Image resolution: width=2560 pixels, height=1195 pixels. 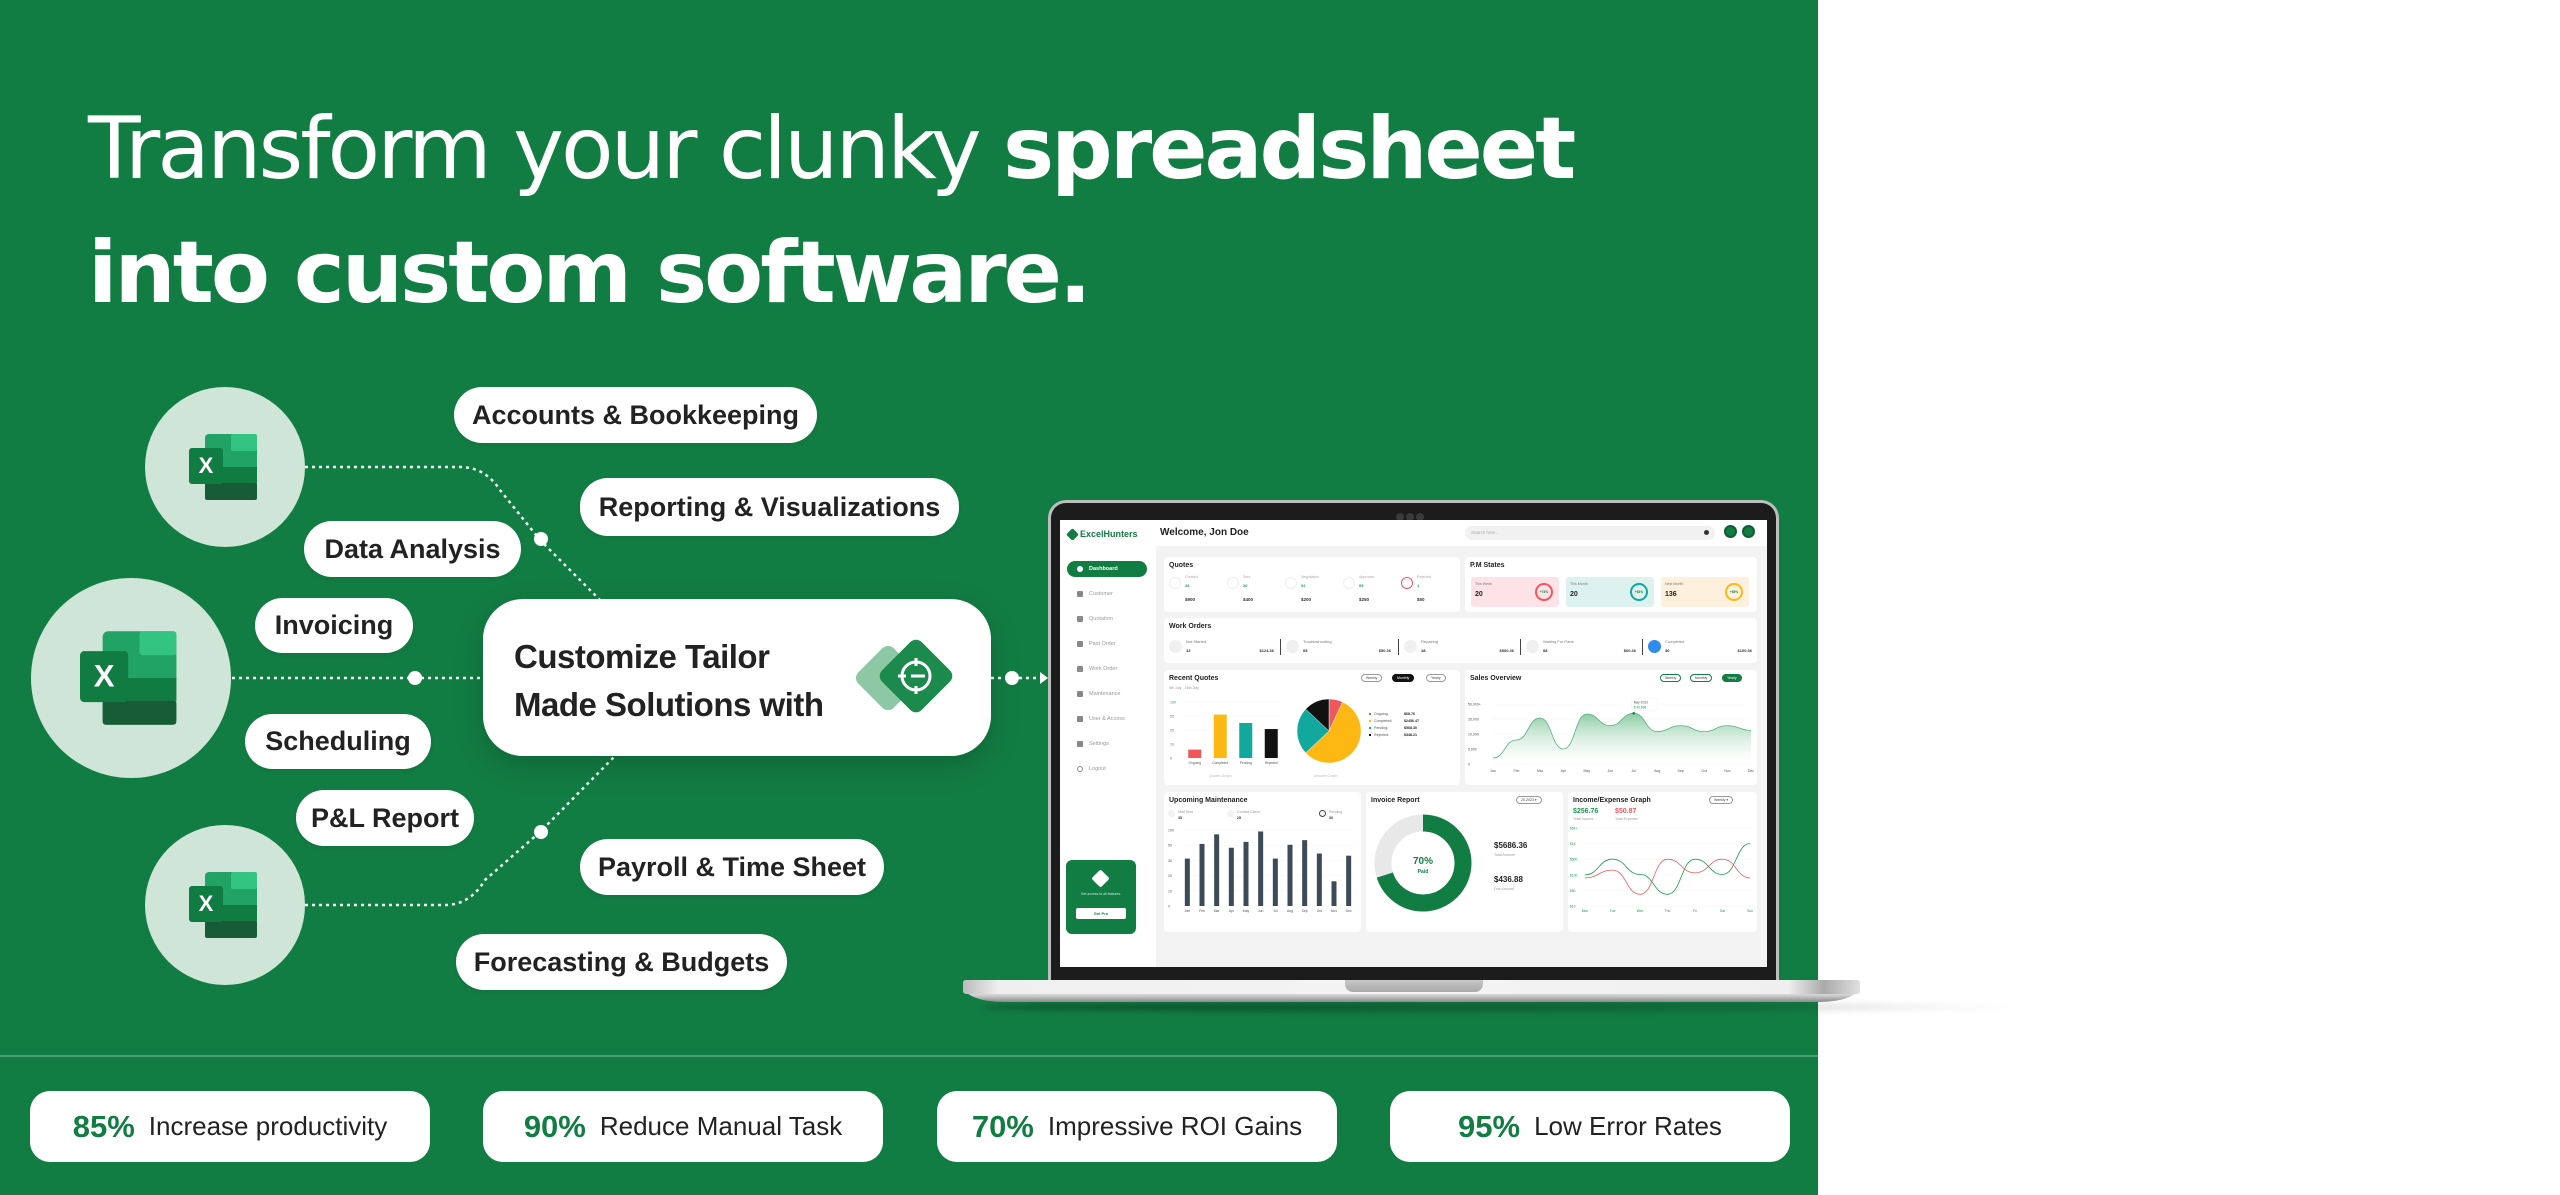 I want to click on y-tick-label: $100, so click(x=1574, y=875).